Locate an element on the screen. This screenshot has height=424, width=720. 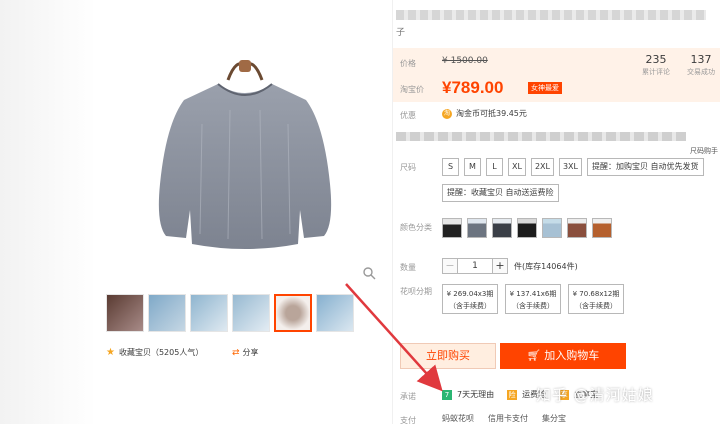
installment-option-6: ¥ 137.41x6期 （含手续费） is located at coordinates (533, 299).